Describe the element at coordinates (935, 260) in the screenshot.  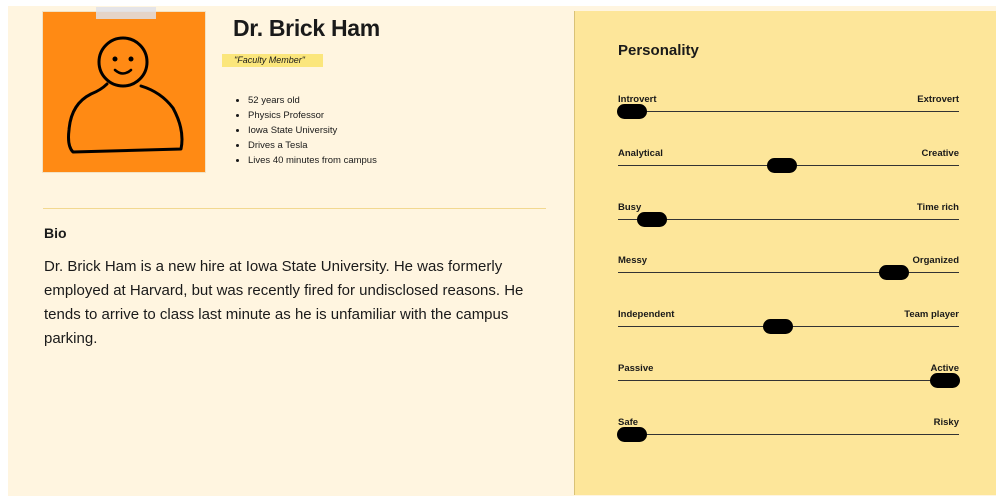
I see `trait-right-label: Organized` at that location.